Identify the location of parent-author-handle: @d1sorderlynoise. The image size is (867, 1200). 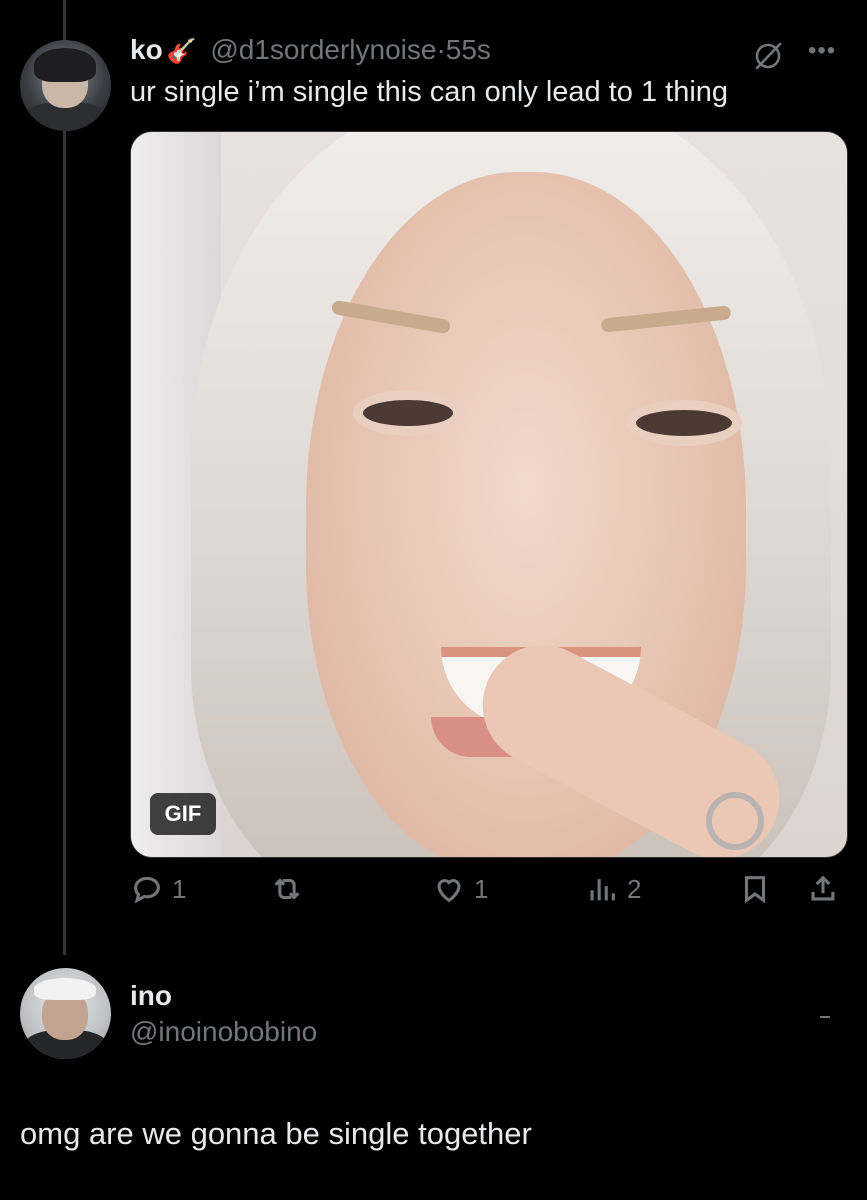
(323, 49).